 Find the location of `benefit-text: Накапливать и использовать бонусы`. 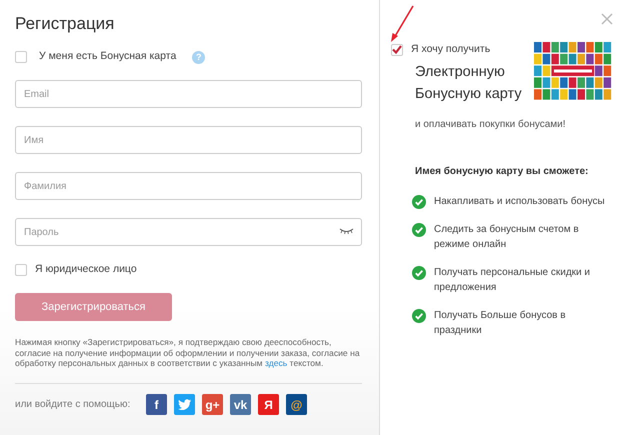

benefit-text: Накапливать и использовать бонусы is located at coordinates (520, 201).